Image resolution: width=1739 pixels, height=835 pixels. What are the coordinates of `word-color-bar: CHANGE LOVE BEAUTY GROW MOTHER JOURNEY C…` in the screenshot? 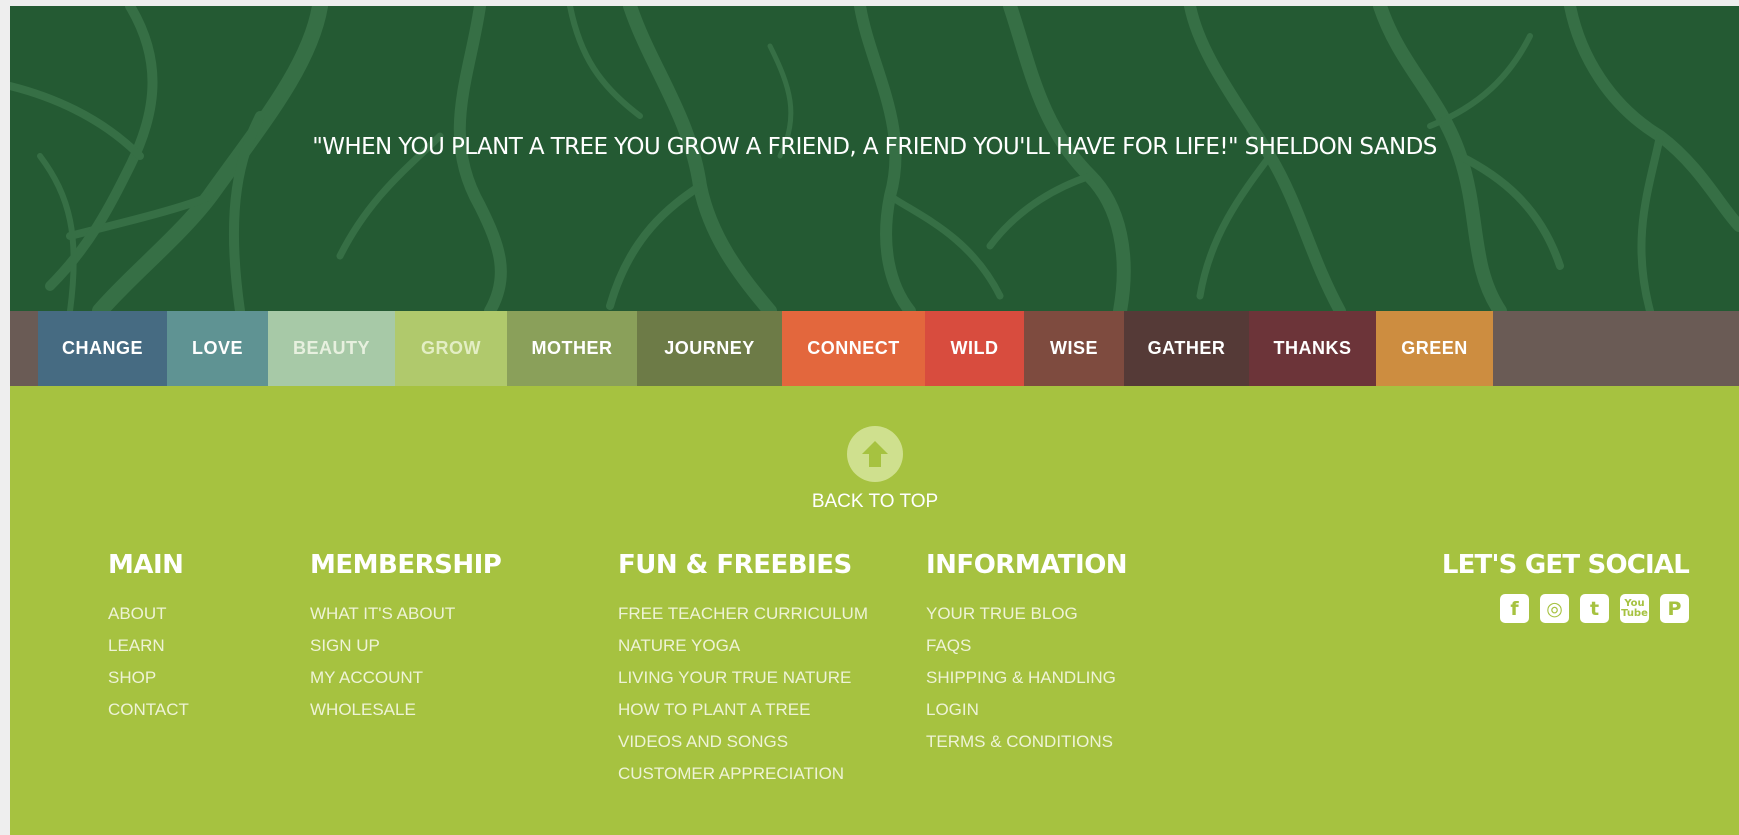 It's located at (874, 348).